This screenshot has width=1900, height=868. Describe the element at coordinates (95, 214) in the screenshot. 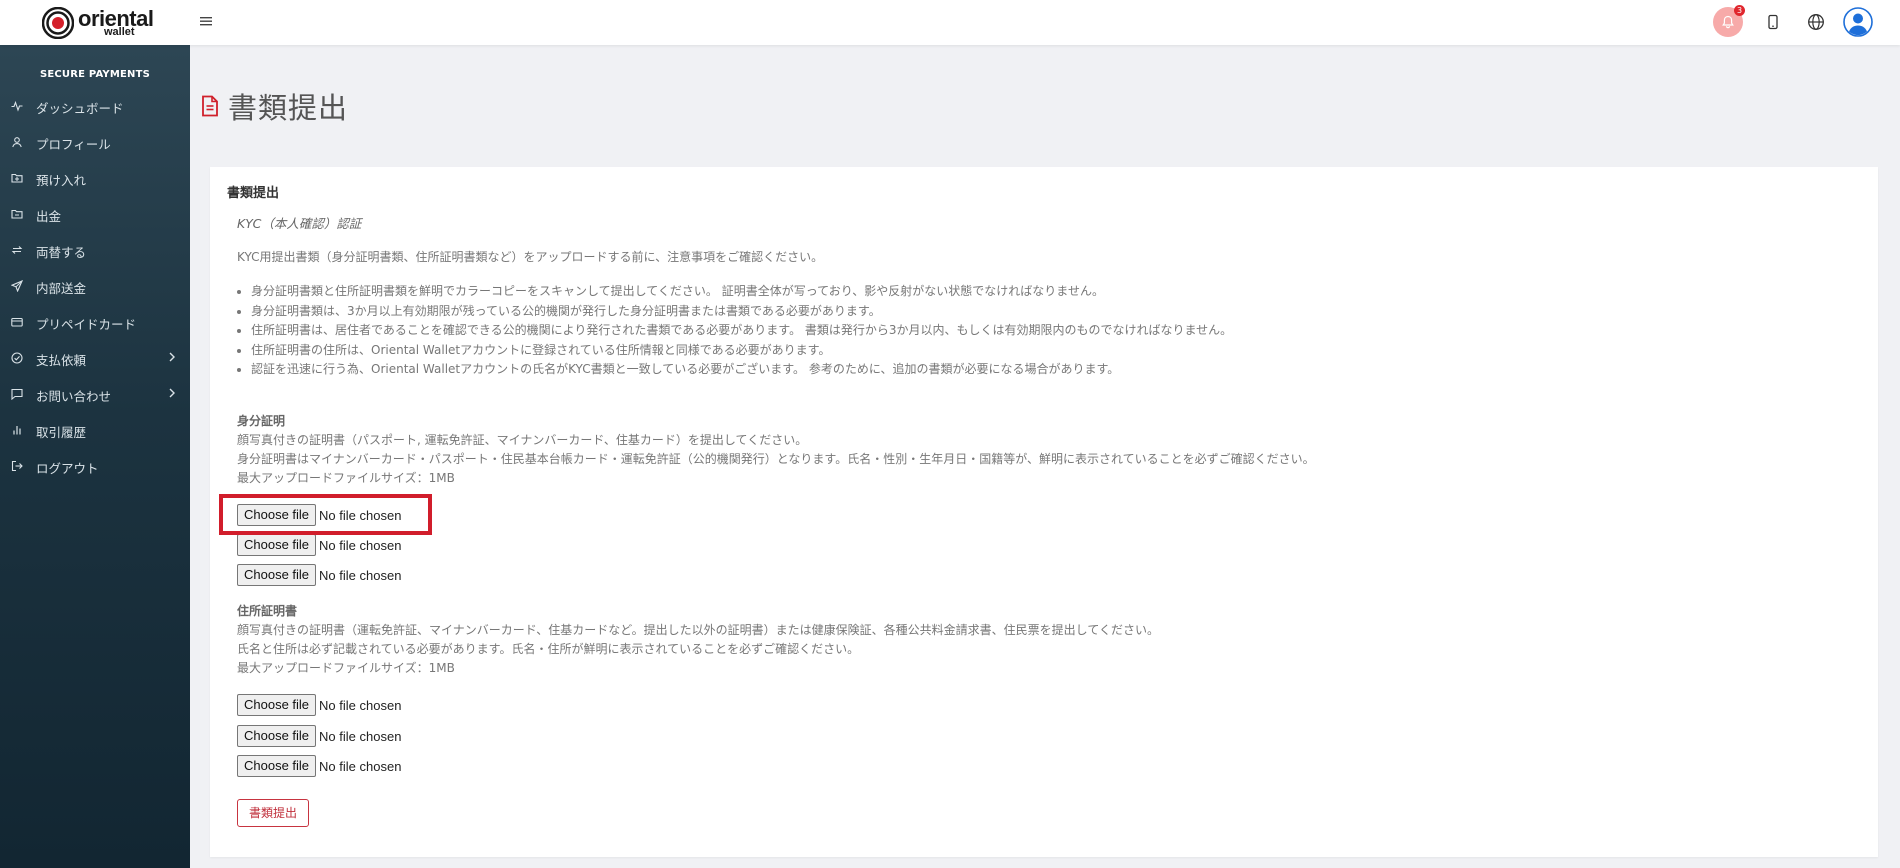

I see `sidebar-item-withdraw: 出金` at that location.